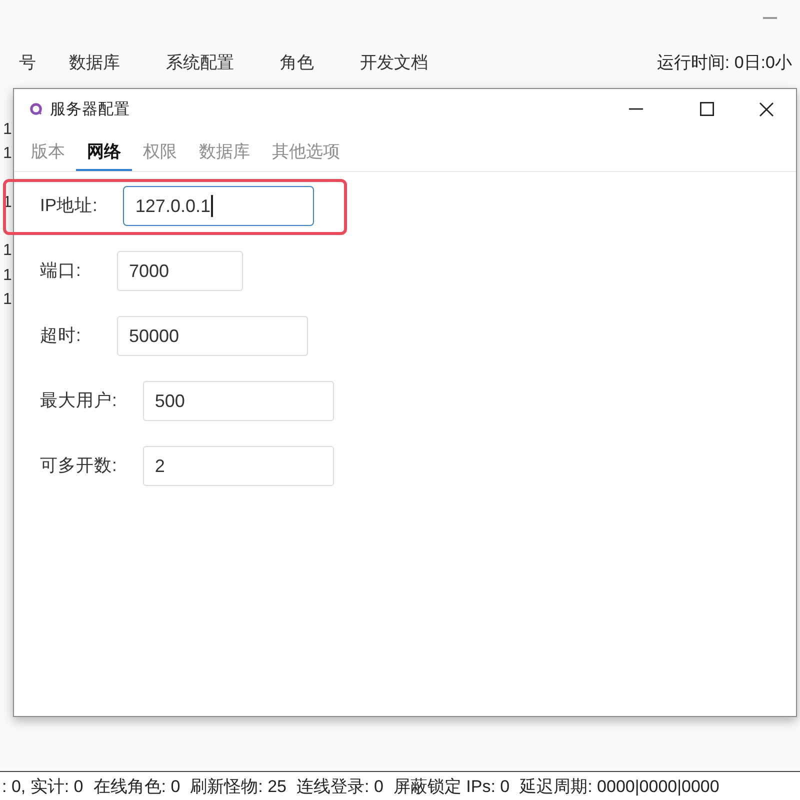  Describe the element at coordinates (61, 335) in the screenshot. I see `field-label: 超时:` at that location.